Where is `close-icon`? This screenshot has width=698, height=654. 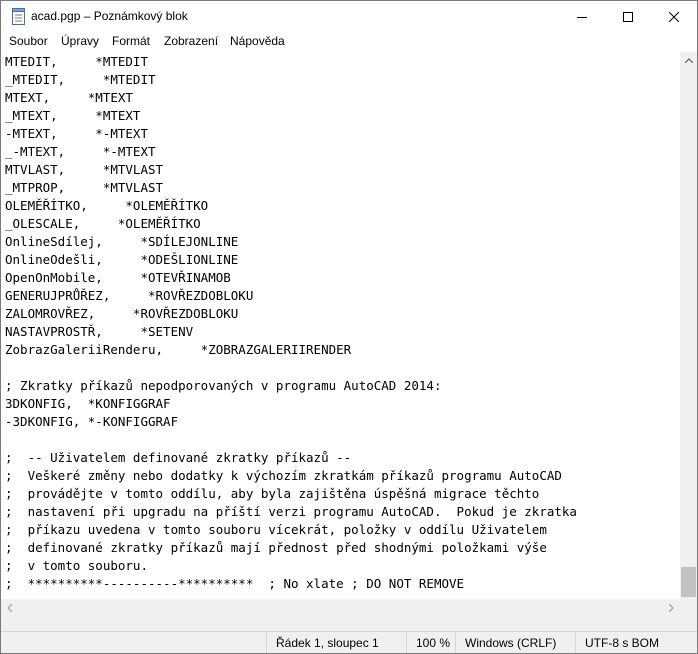 close-icon is located at coordinates (674, 16).